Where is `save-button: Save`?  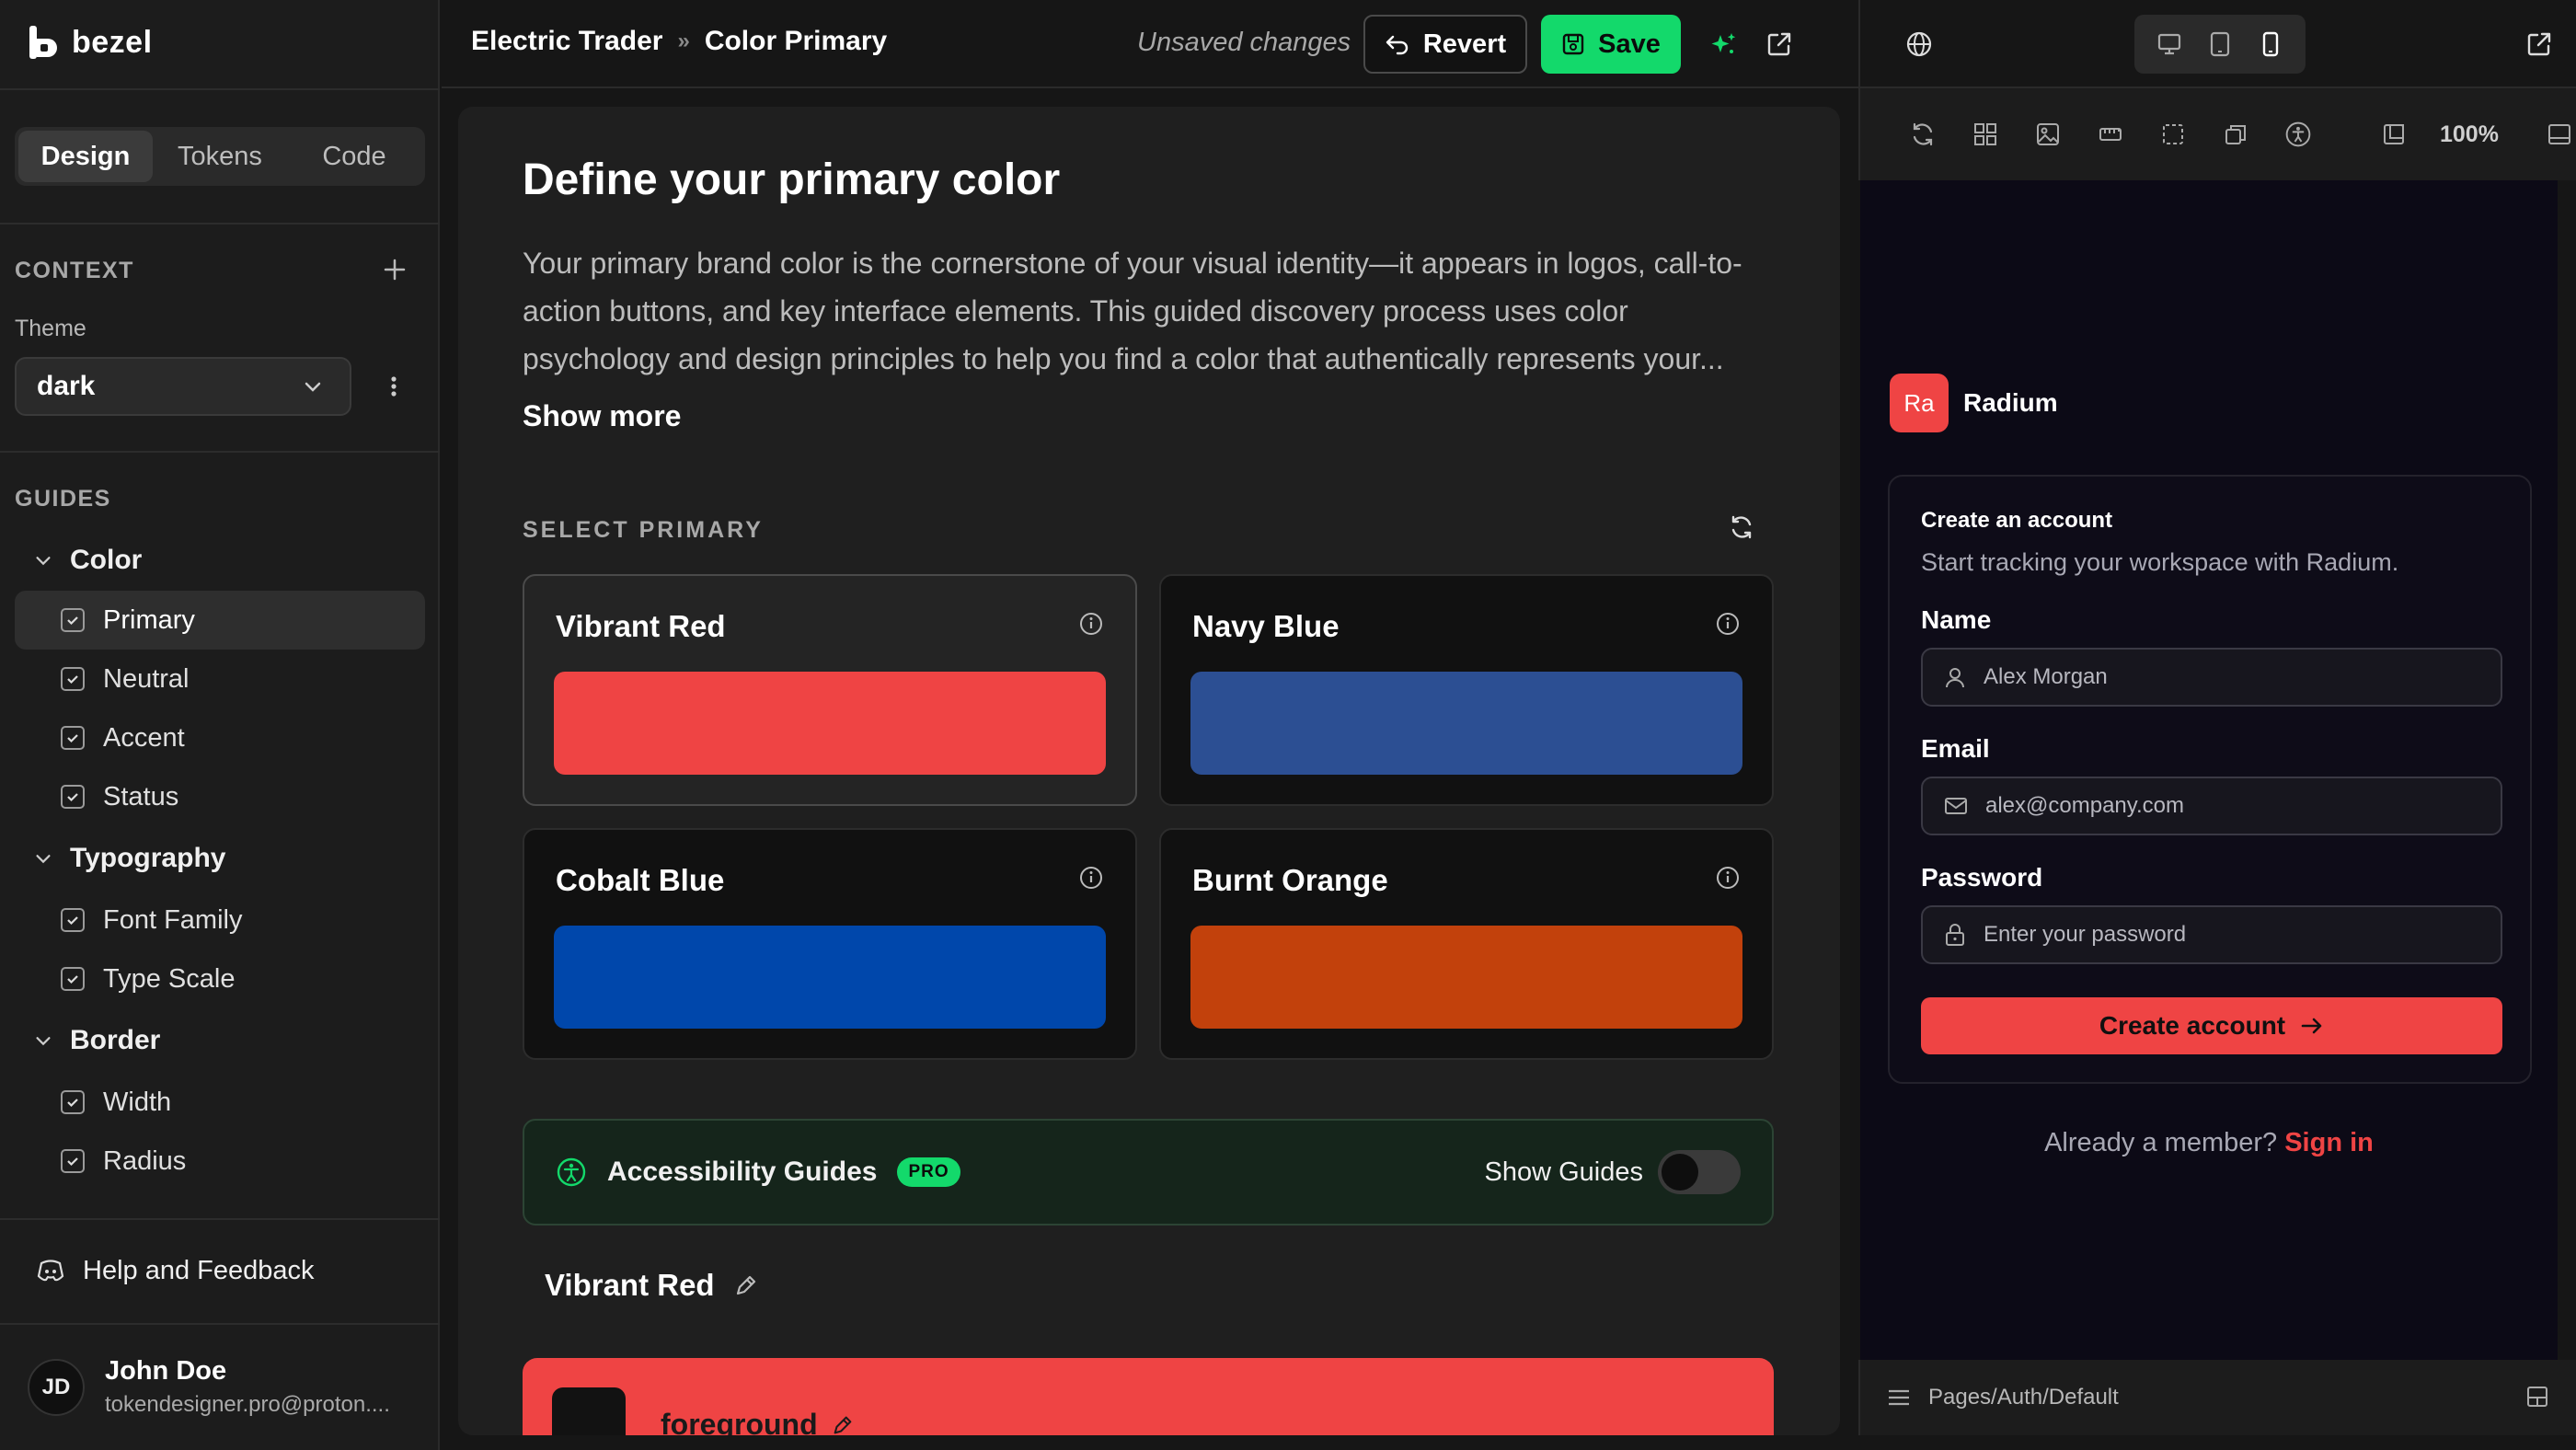
save-button: Save is located at coordinates (1611, 44).